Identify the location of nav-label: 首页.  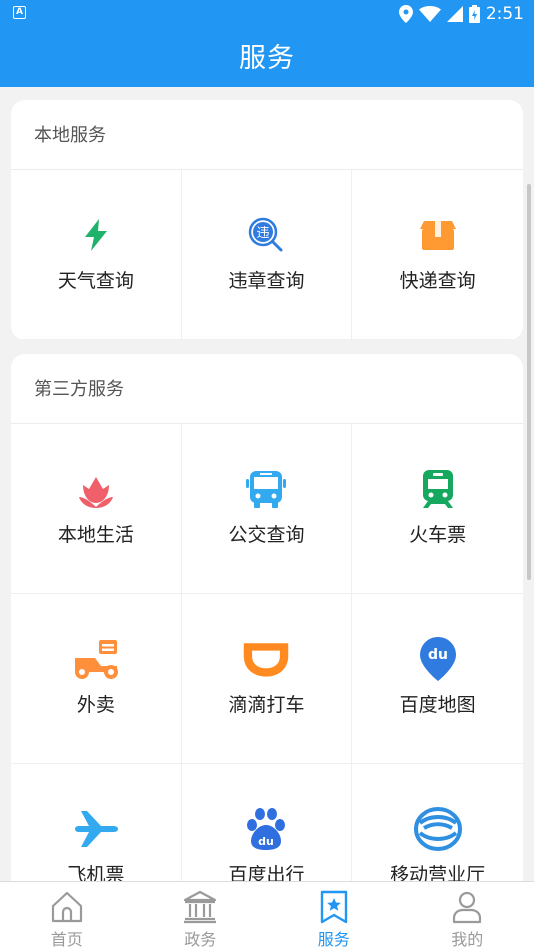
(66, 939).